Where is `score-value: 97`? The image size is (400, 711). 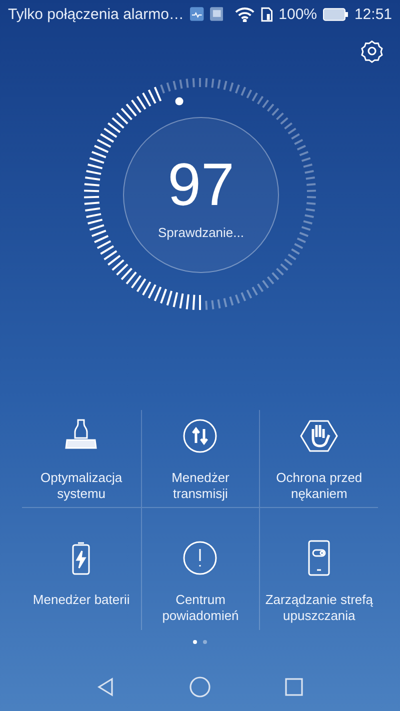
score-value: 97 is located at coordinates (201, 184).